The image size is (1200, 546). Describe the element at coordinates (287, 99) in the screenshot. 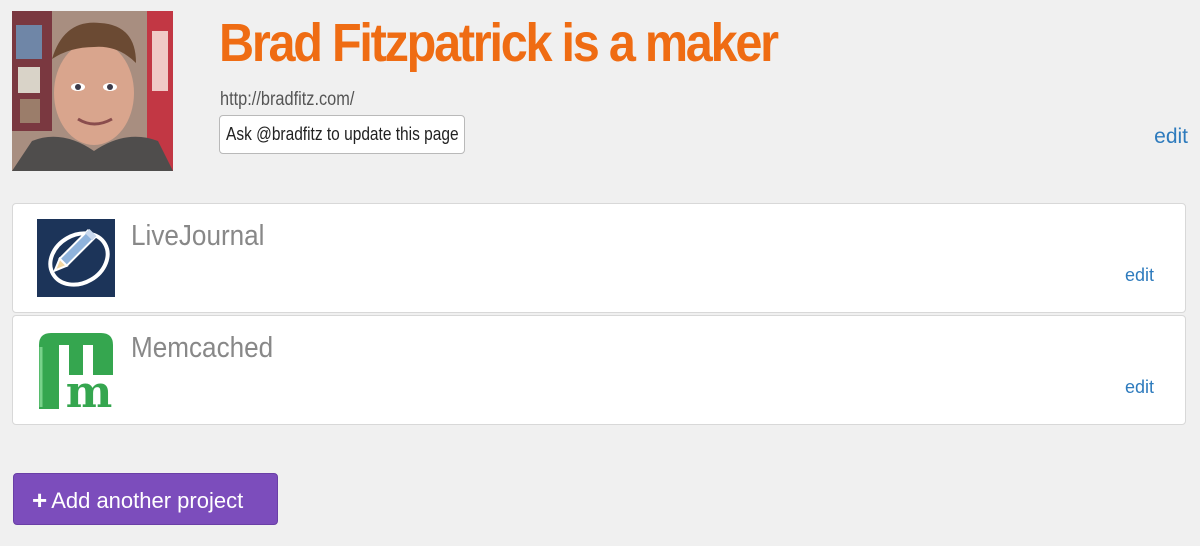

I see `profile-url: http://bradfitz.com/` at that location.